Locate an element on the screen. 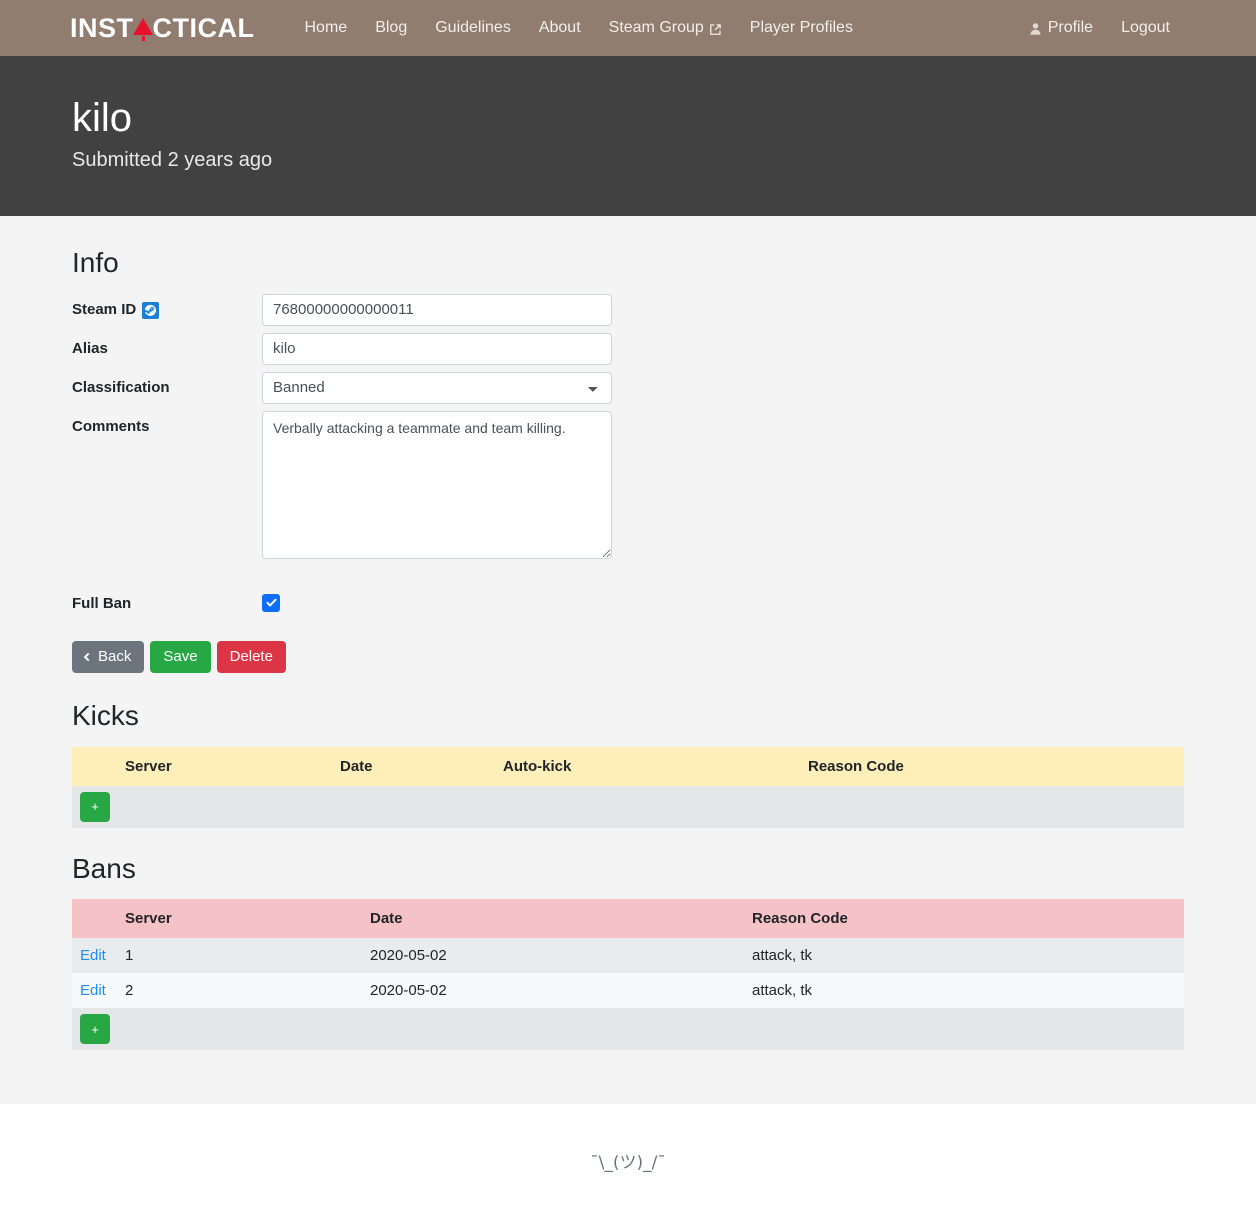  back-button-label: Back is located at coordinates (115, 657).